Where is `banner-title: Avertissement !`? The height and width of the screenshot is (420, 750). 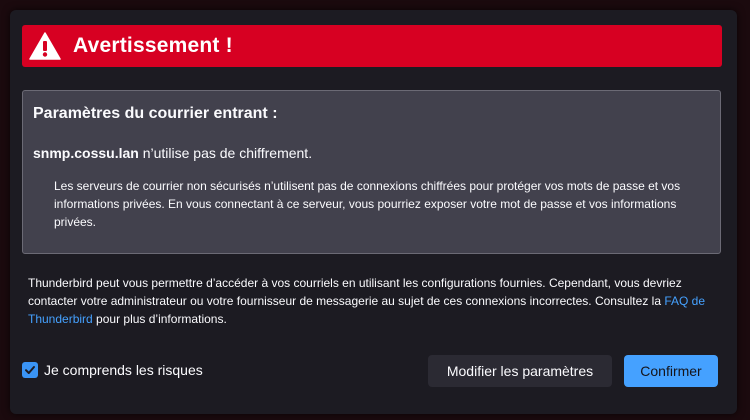 banner-title: Avertissement ! is located at coordinates (153, 45).